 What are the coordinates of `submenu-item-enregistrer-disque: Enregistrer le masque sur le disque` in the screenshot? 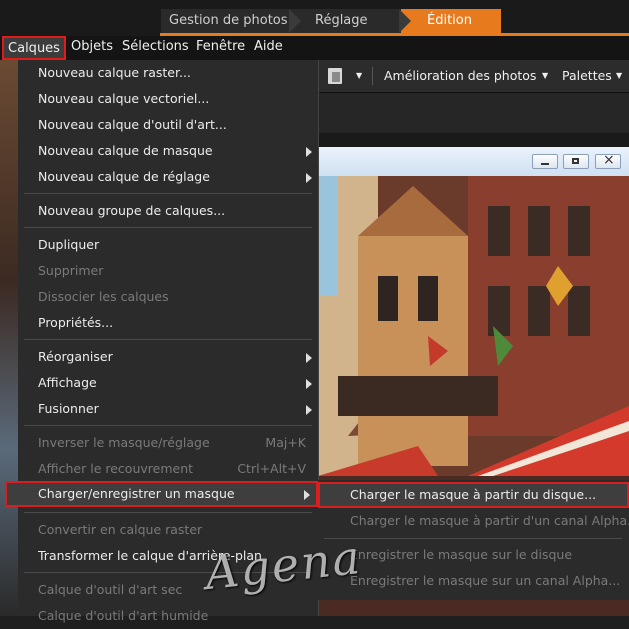 It's located at (473, 555).